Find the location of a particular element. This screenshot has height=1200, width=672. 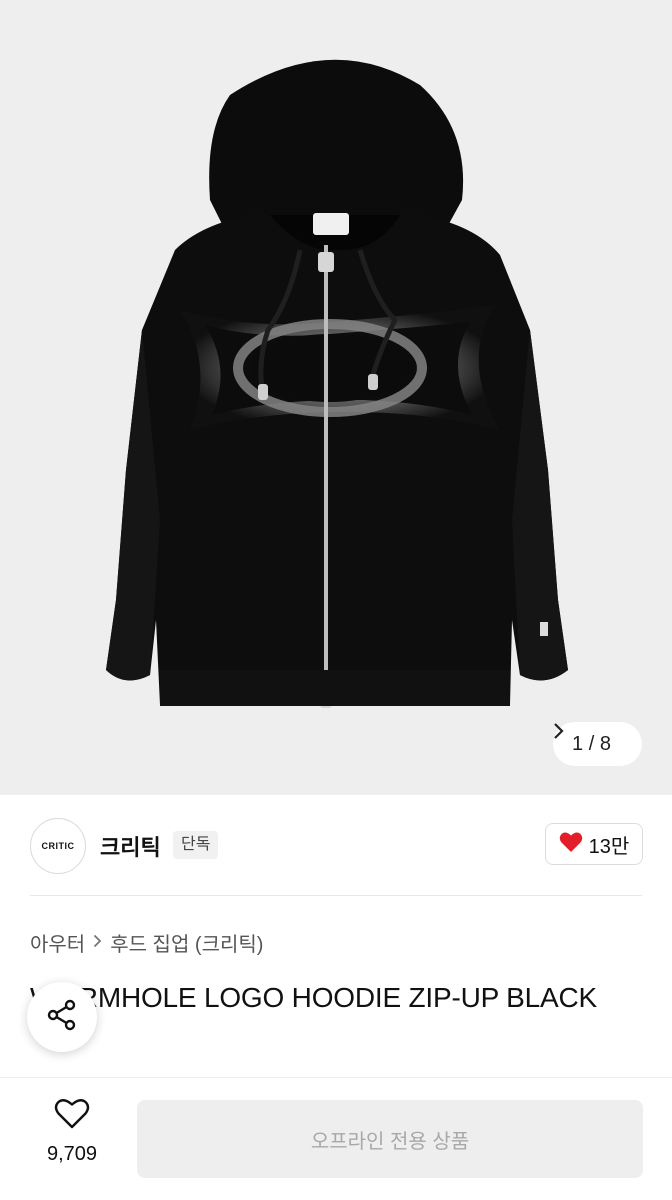

brand-name: 크리틱 is located at coordinates (130, 846).